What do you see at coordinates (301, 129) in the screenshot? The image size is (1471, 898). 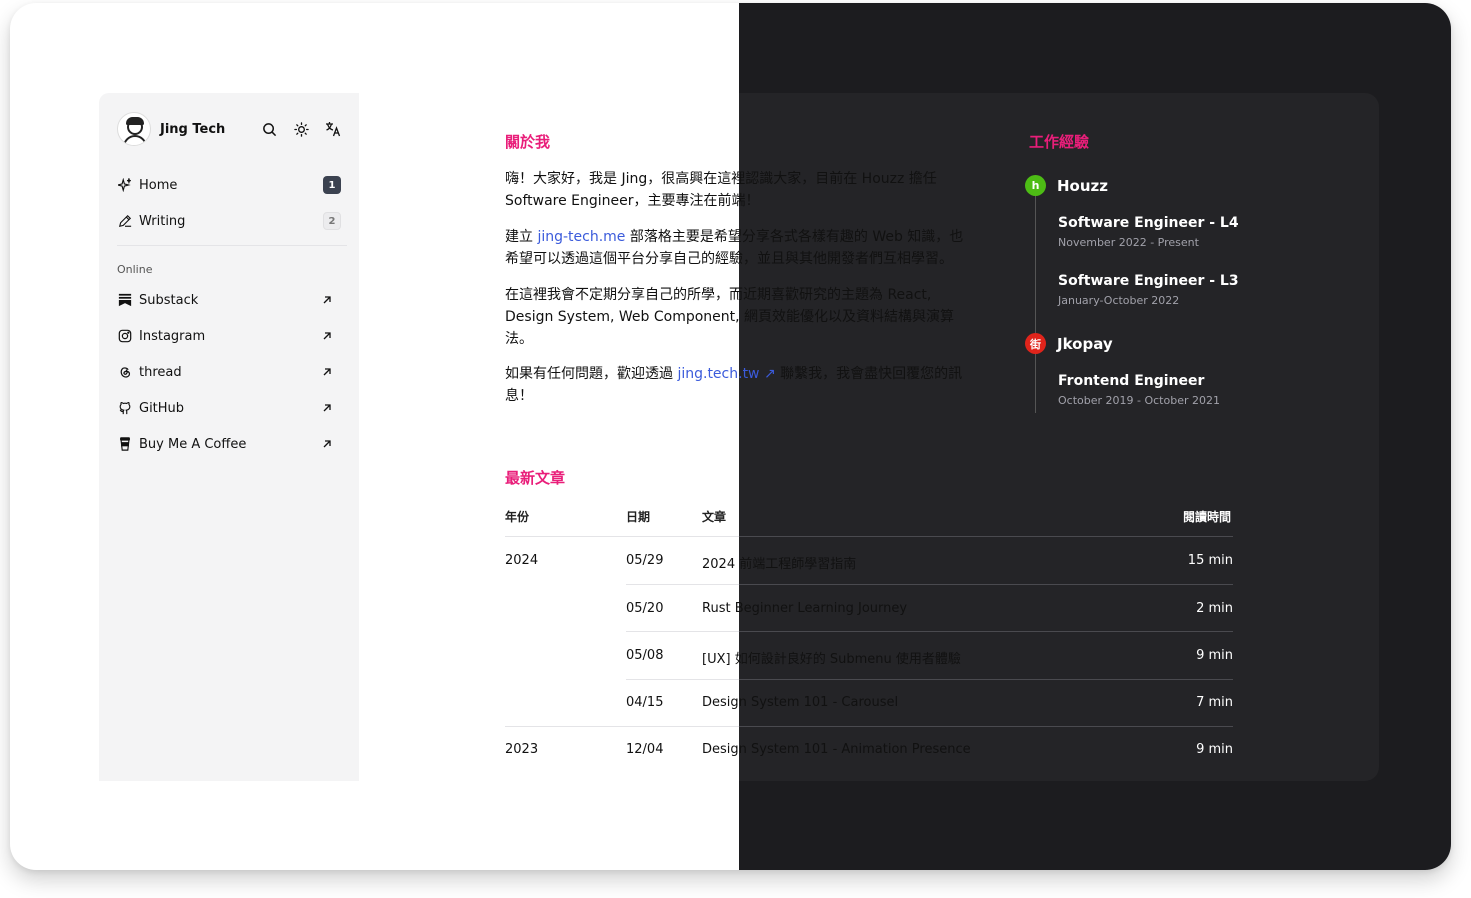 I see `sun-icon` at bounding box center [301, 129].